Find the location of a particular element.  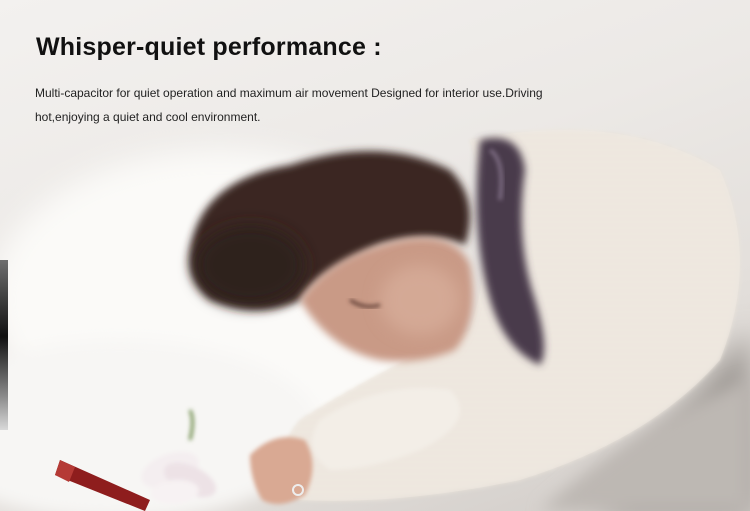

left-edge-shadow is located at coordinates (4, 345).